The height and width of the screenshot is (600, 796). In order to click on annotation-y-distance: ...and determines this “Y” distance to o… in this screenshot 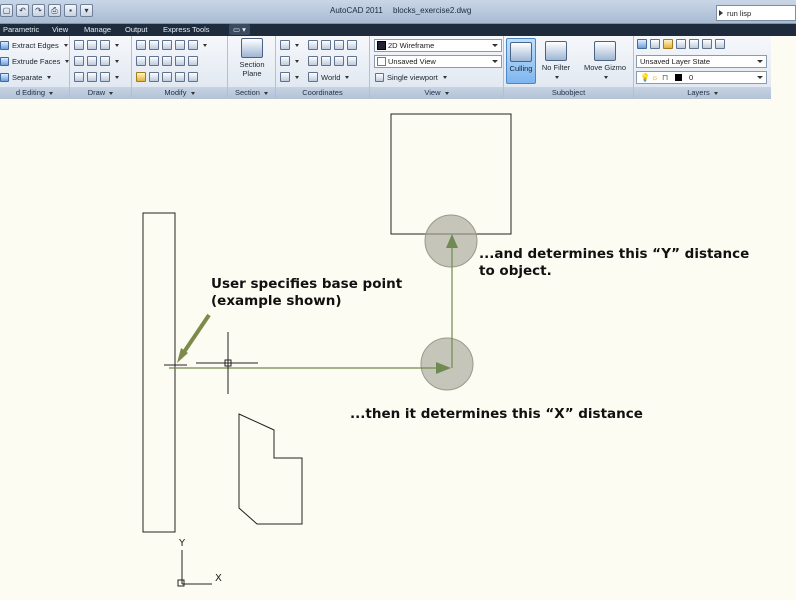, I will do `click(614, 262)`.